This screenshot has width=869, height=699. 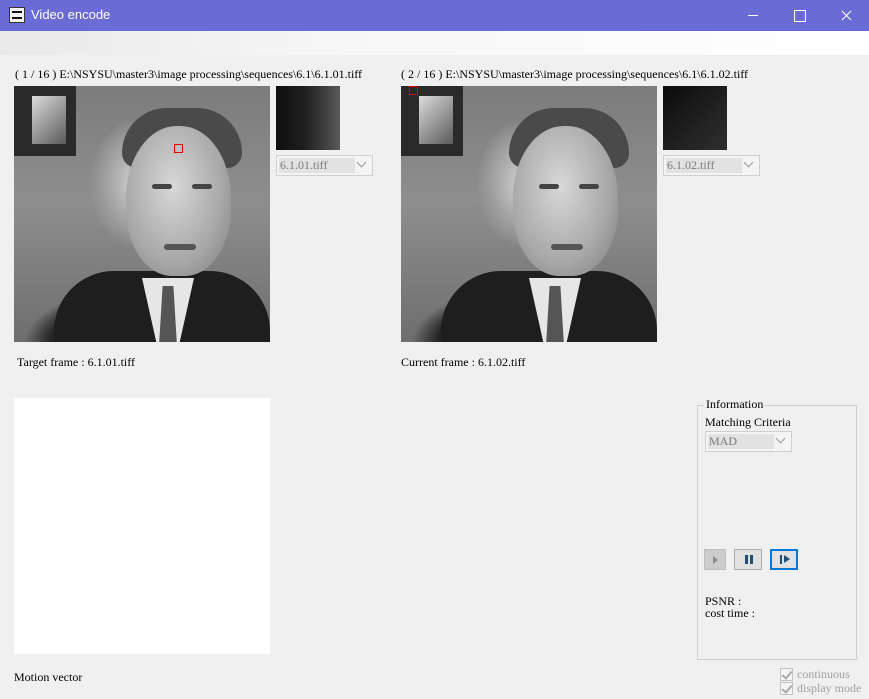 What do you see at coordinates (463, 362) in the screenshot?
I see `current-frame-label: Current frame : 6.1.02.tiff` at bounding box center [463, 362].